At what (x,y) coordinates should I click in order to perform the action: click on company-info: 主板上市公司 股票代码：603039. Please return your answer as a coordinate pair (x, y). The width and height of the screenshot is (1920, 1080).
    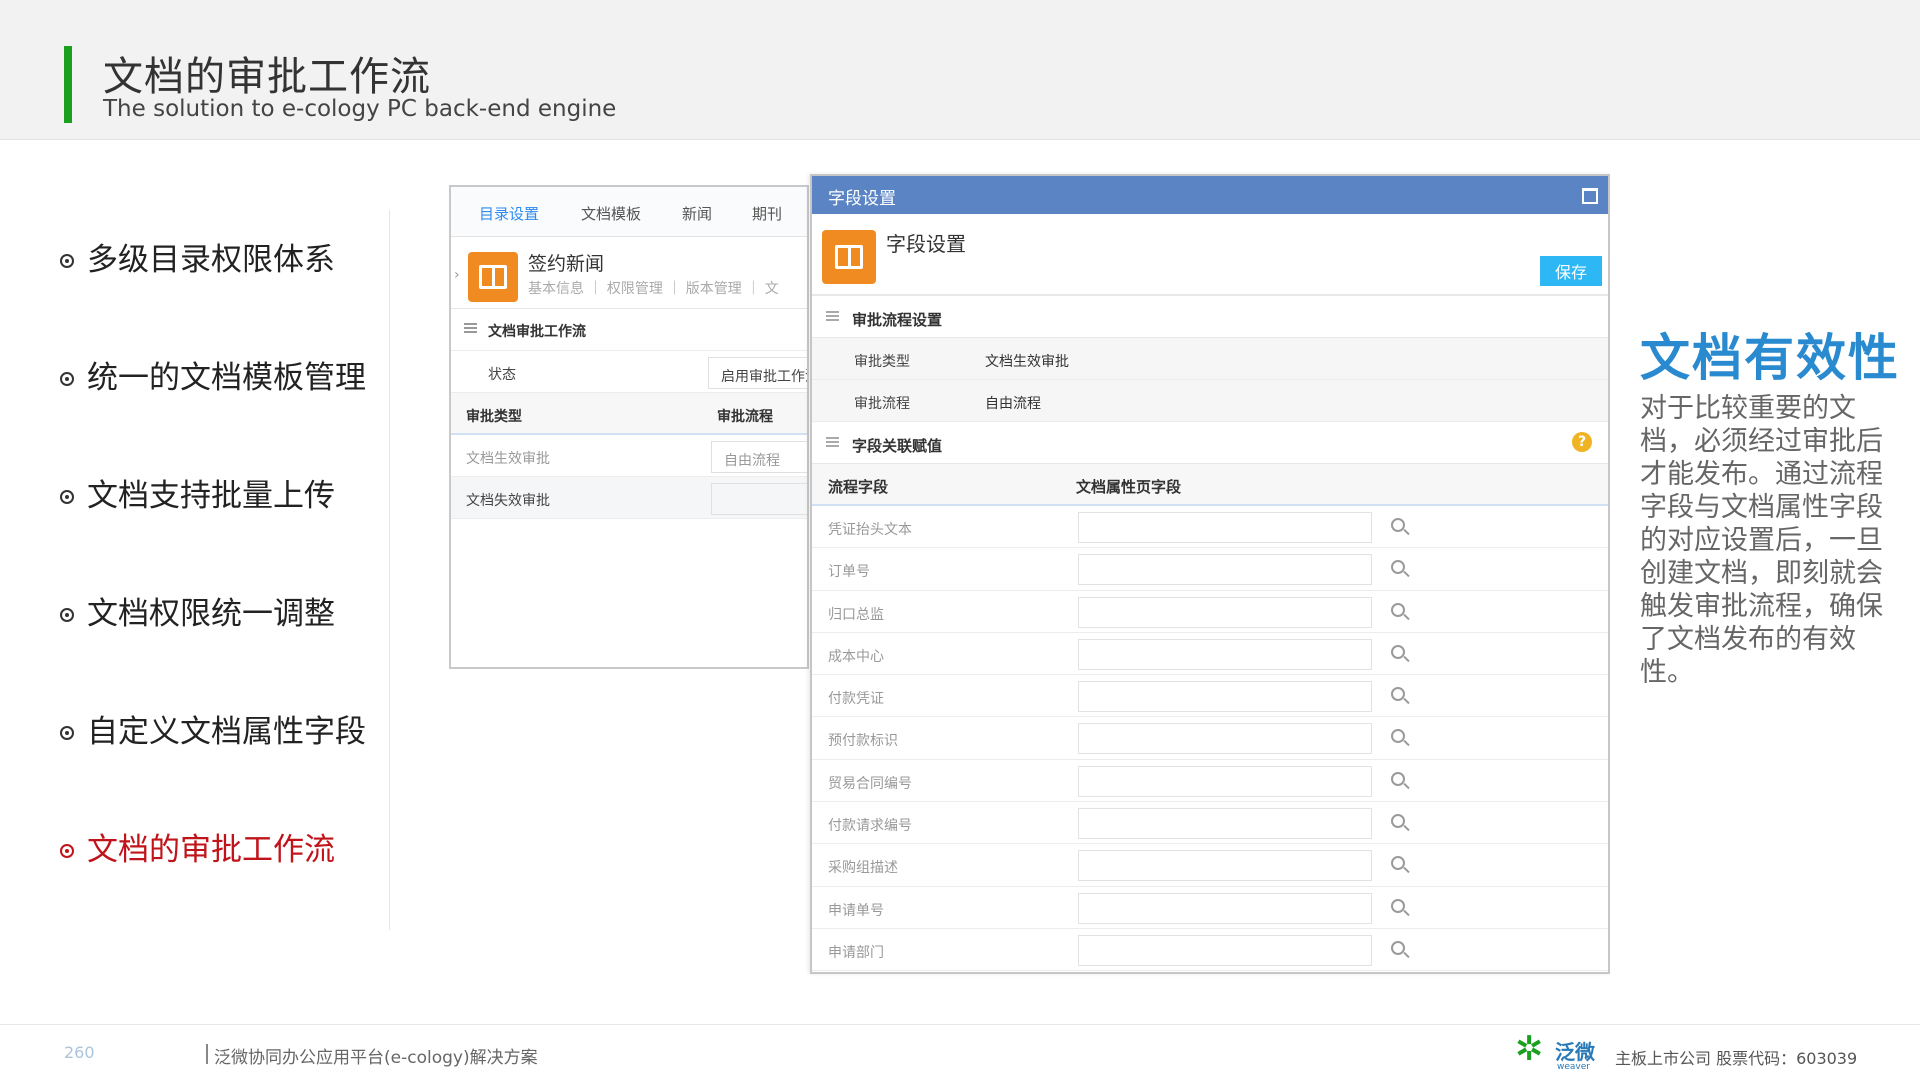
    Looking at the image, I should click on (1736, 1058).